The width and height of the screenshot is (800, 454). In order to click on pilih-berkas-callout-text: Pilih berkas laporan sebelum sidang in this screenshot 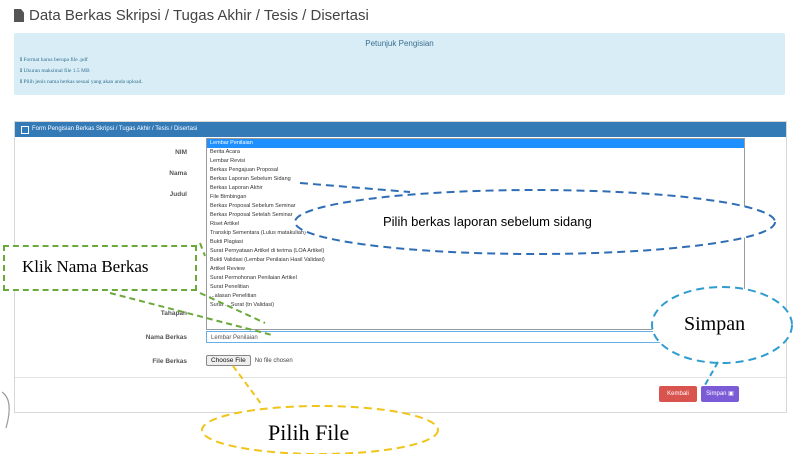, I will do `click(487, 221)`.